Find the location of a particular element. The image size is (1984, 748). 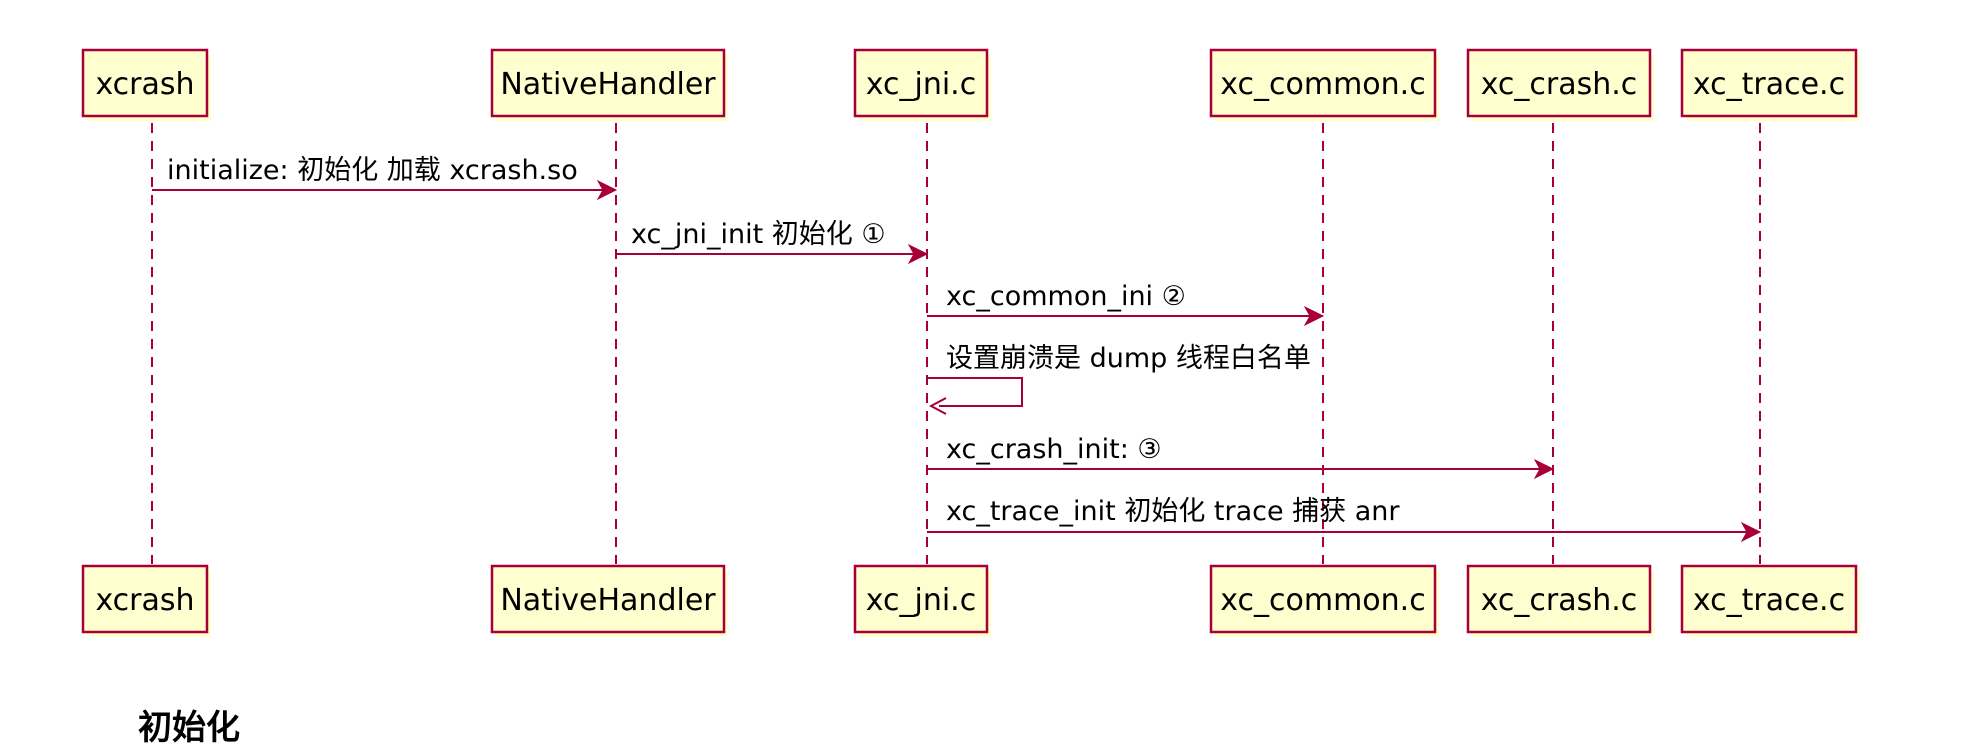

message-label: xc_jni_init 初始化 ① is located at coordinates (758, 234).